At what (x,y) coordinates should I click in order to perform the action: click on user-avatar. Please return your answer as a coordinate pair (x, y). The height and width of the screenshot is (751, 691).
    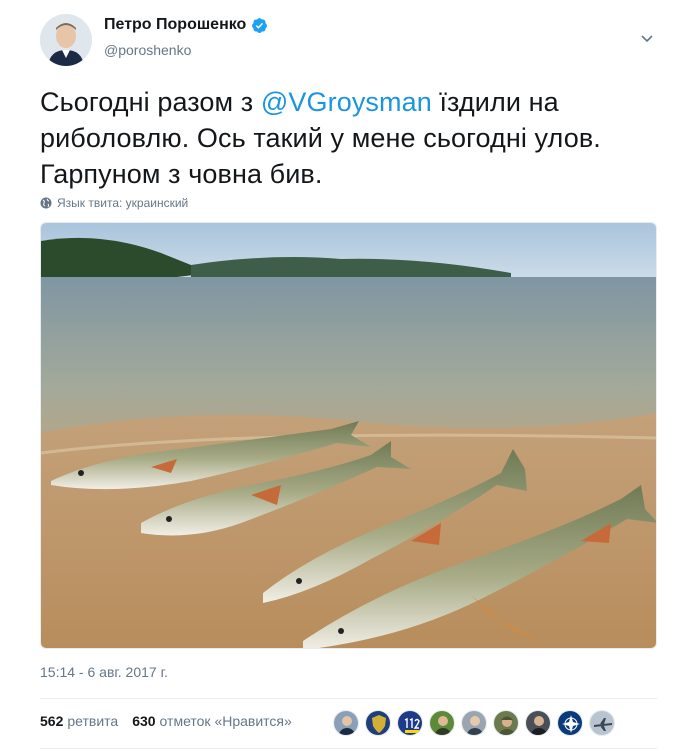
    Looking at the image, I should click on (66, 40).